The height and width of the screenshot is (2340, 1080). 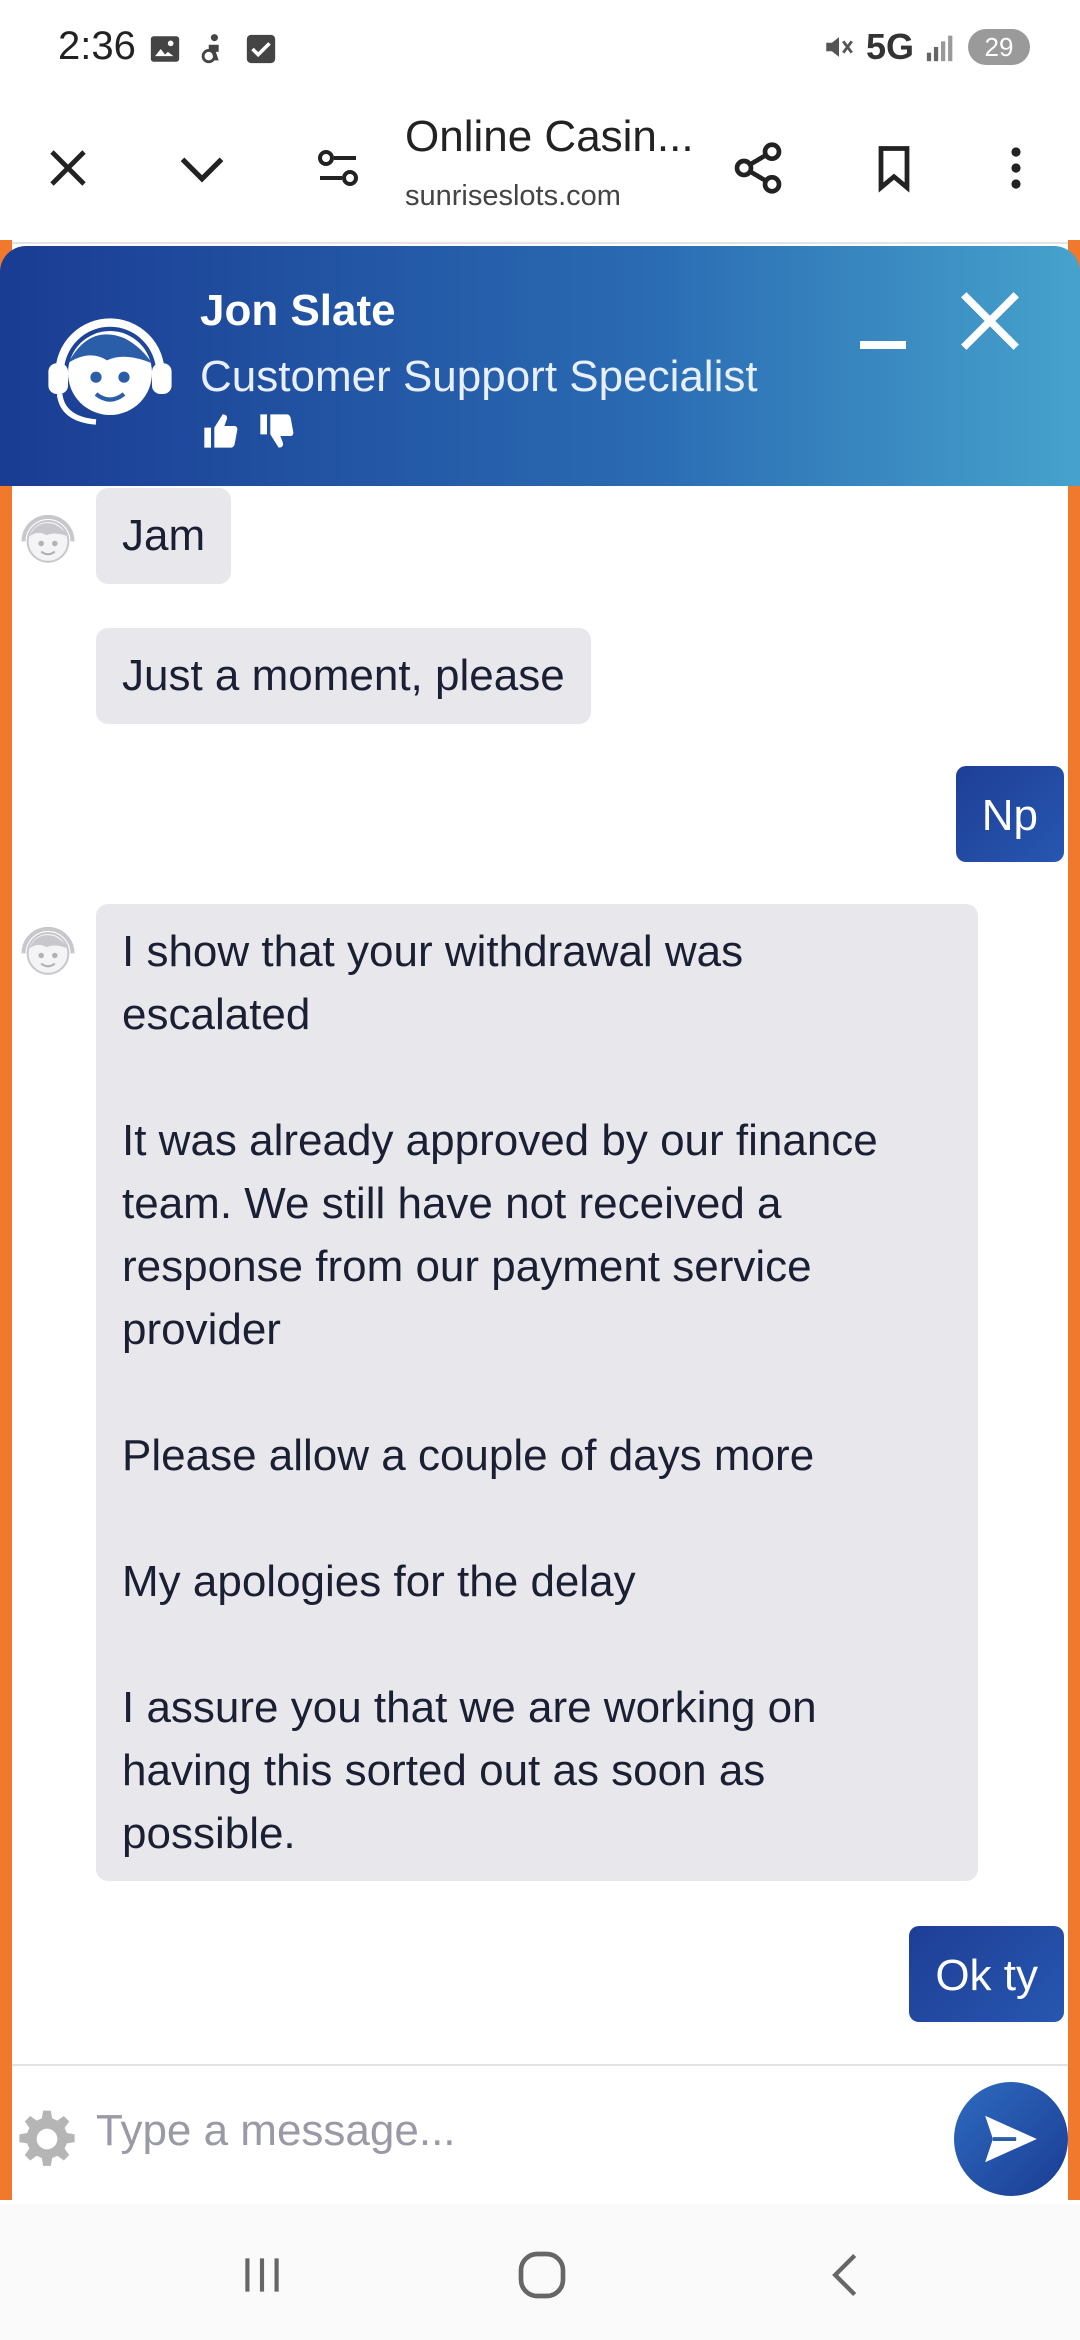 I want to click on close-icon, so click(x=68, y=168).